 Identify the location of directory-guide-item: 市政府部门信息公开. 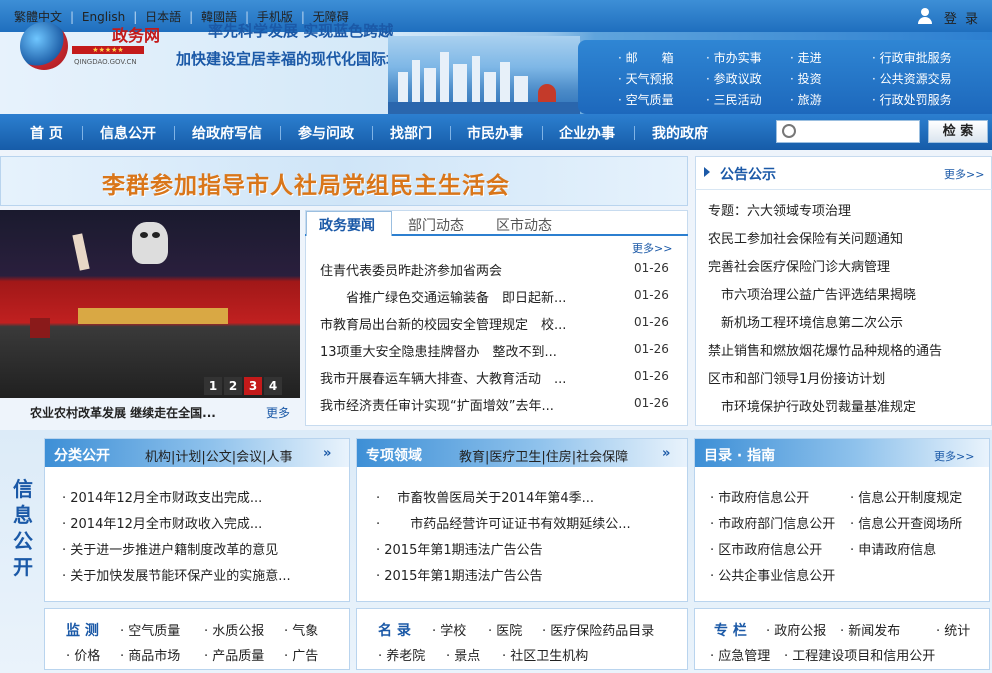
(772, 522).